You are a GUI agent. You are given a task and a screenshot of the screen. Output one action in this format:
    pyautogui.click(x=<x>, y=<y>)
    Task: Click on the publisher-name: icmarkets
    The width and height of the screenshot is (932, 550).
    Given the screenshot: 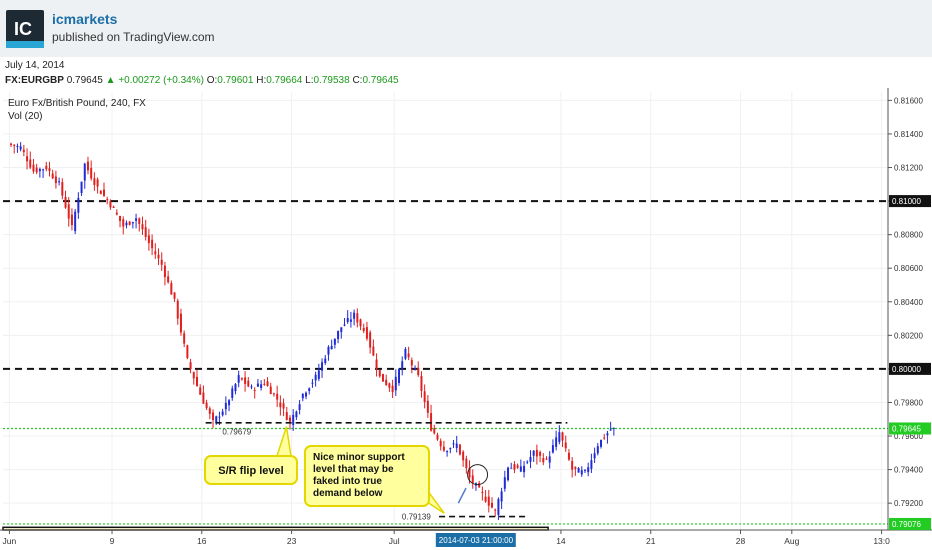 What is the action you would take?
    pyautogui.click(x=84, y=19)
    